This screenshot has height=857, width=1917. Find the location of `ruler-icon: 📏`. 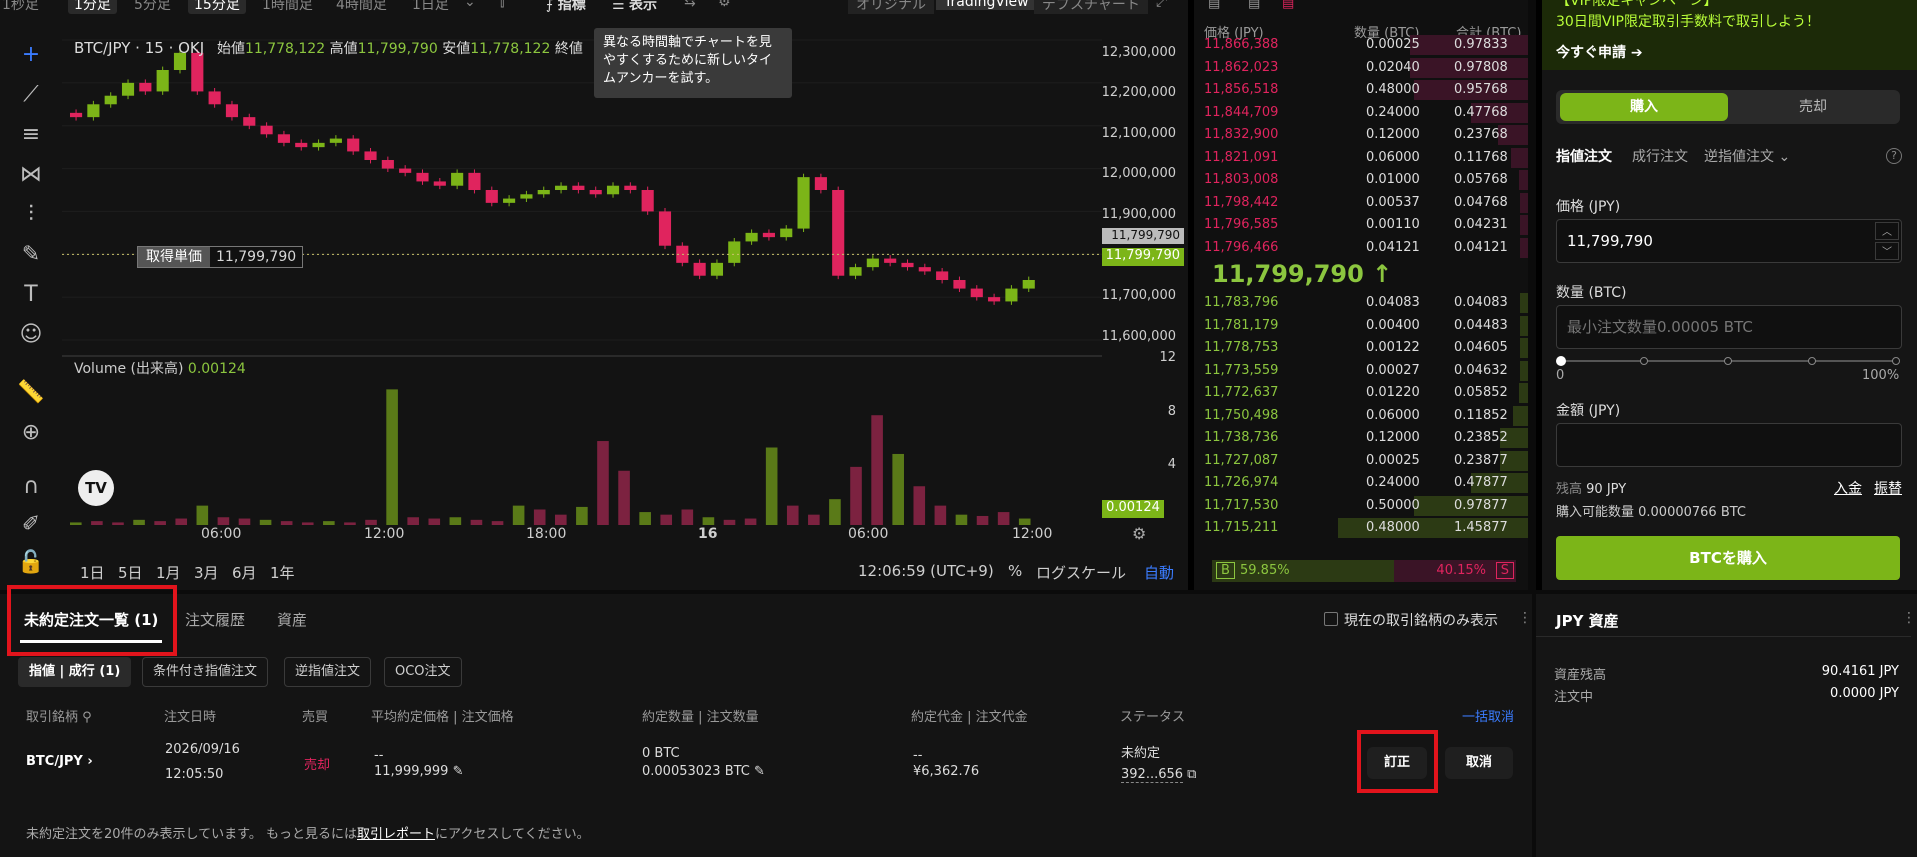

ruler-icon: 📏 is located at coordinates (31, 393).